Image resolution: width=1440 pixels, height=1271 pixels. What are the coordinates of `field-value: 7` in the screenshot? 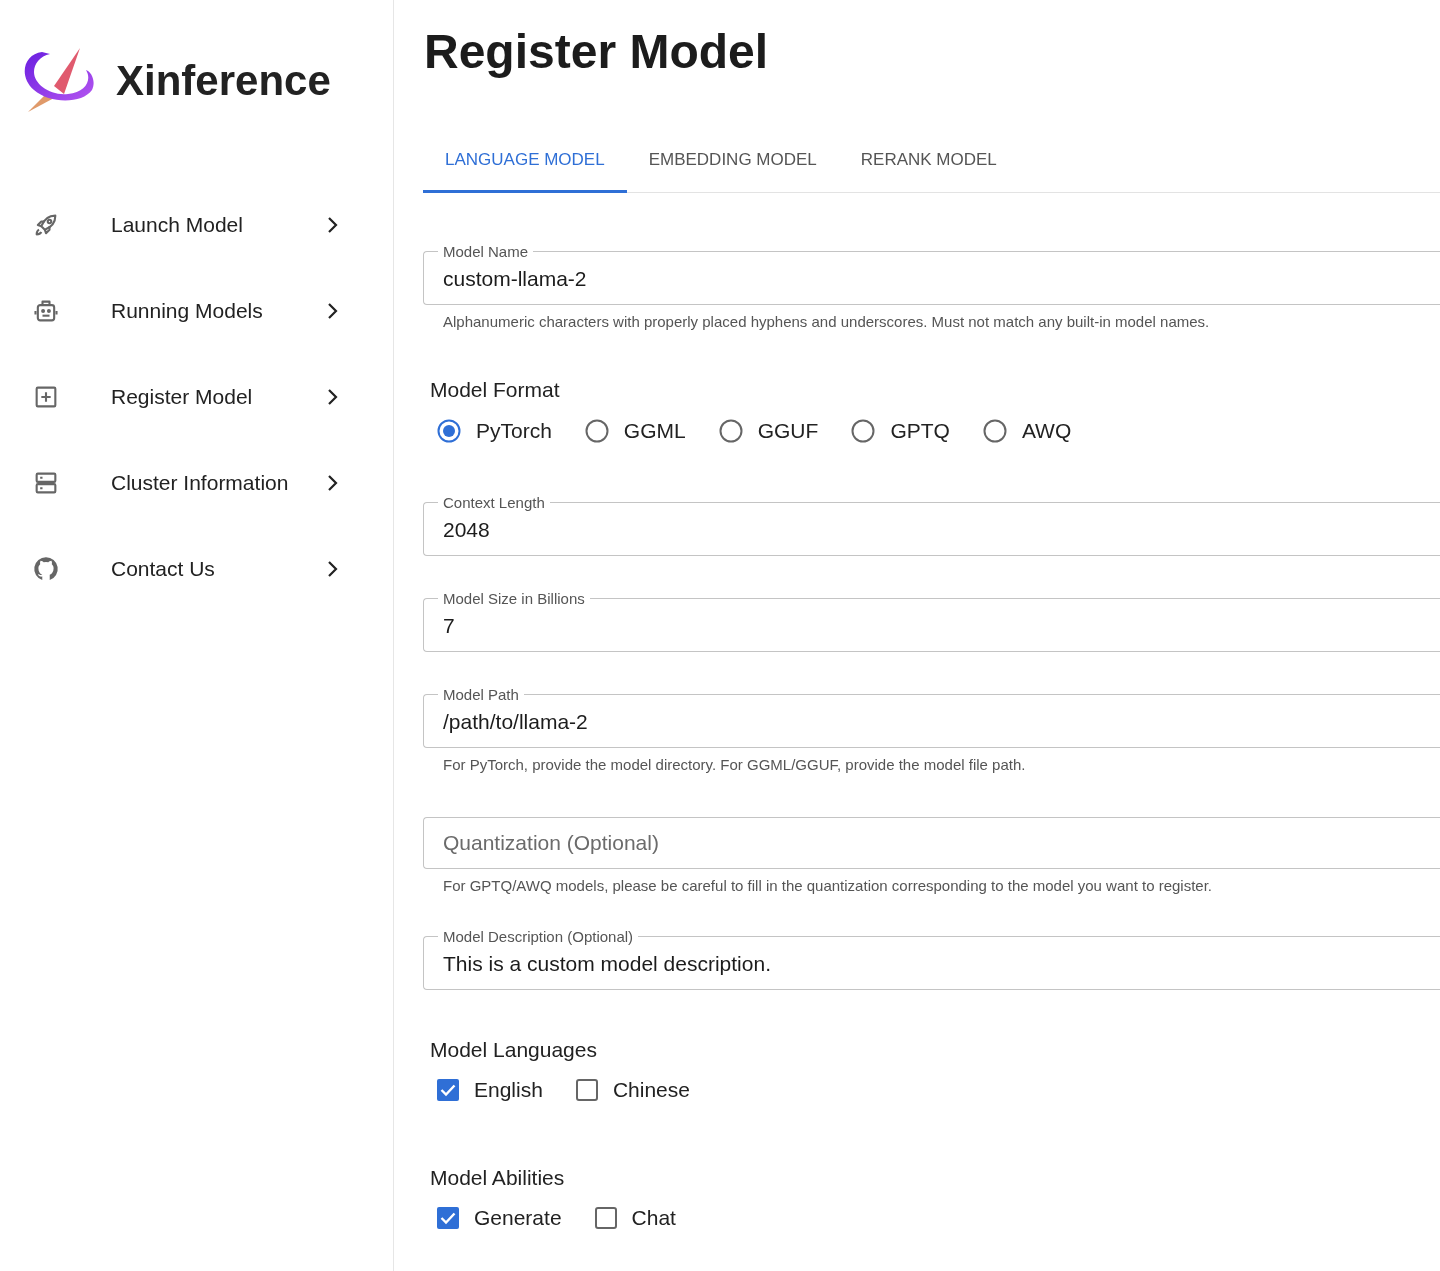 It's located at (932, 626).